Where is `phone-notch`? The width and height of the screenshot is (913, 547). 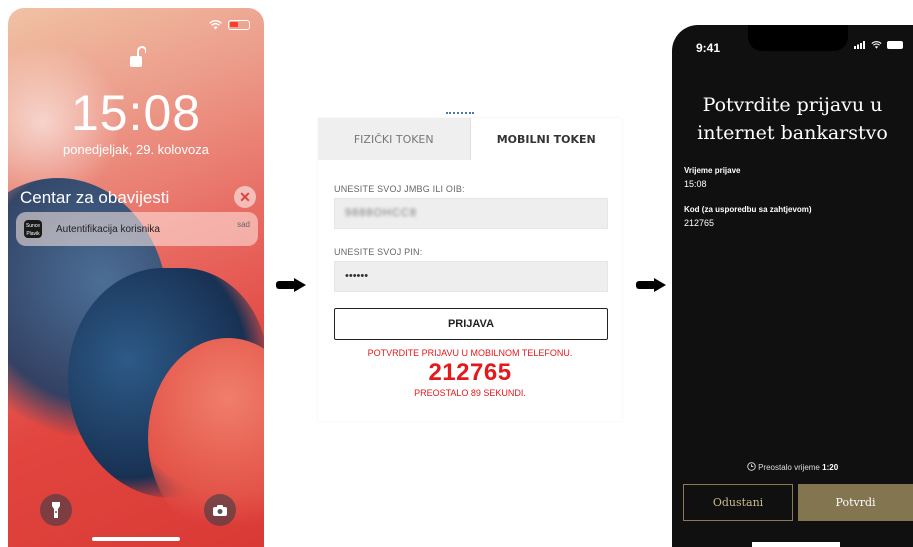
phone-notch is located at coordinates (798, 38).